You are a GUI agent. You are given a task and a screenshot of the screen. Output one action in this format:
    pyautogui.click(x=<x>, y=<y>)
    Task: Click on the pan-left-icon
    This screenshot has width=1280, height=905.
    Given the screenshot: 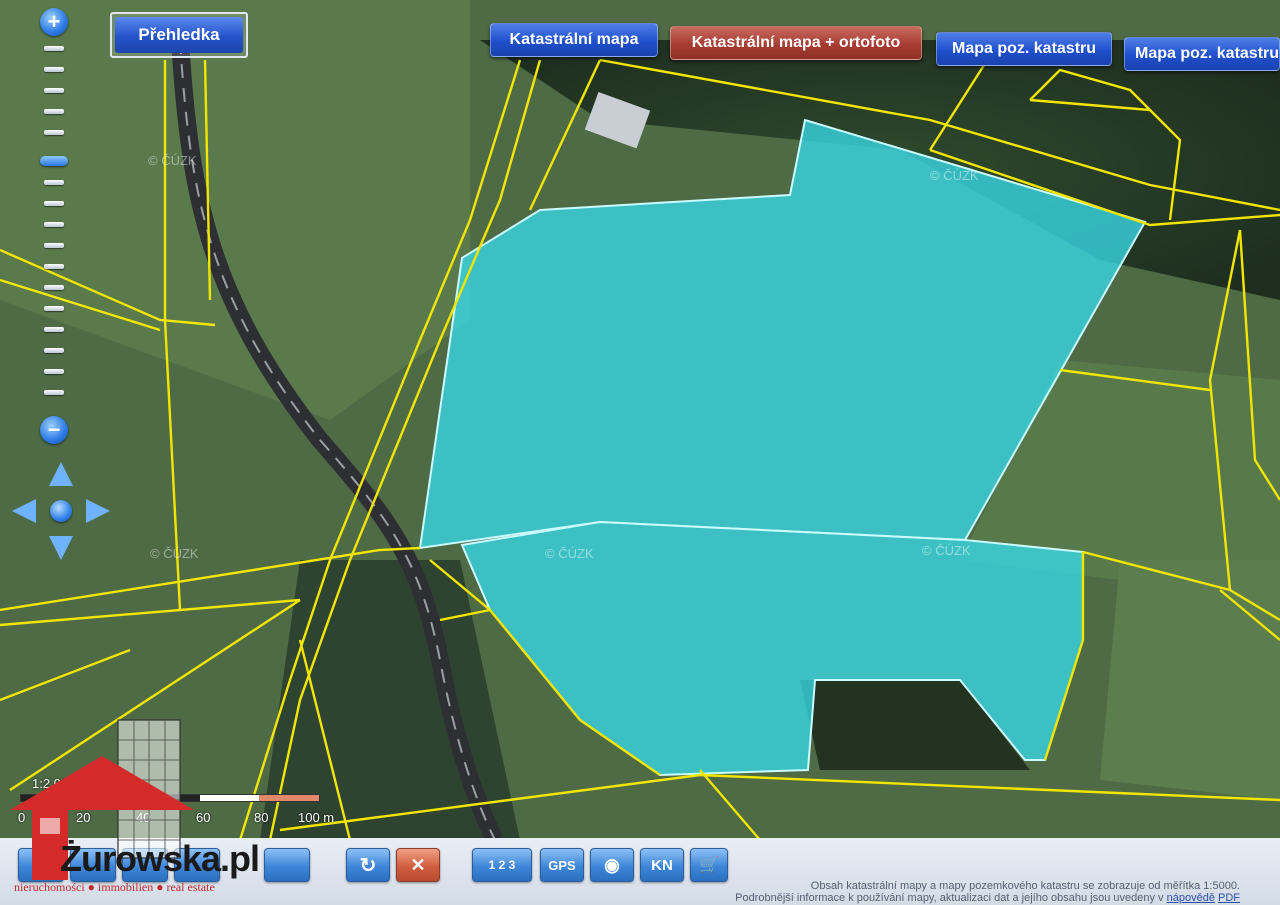 What is the action you would take?
    pyautogui.click(x=24, y=511)
    